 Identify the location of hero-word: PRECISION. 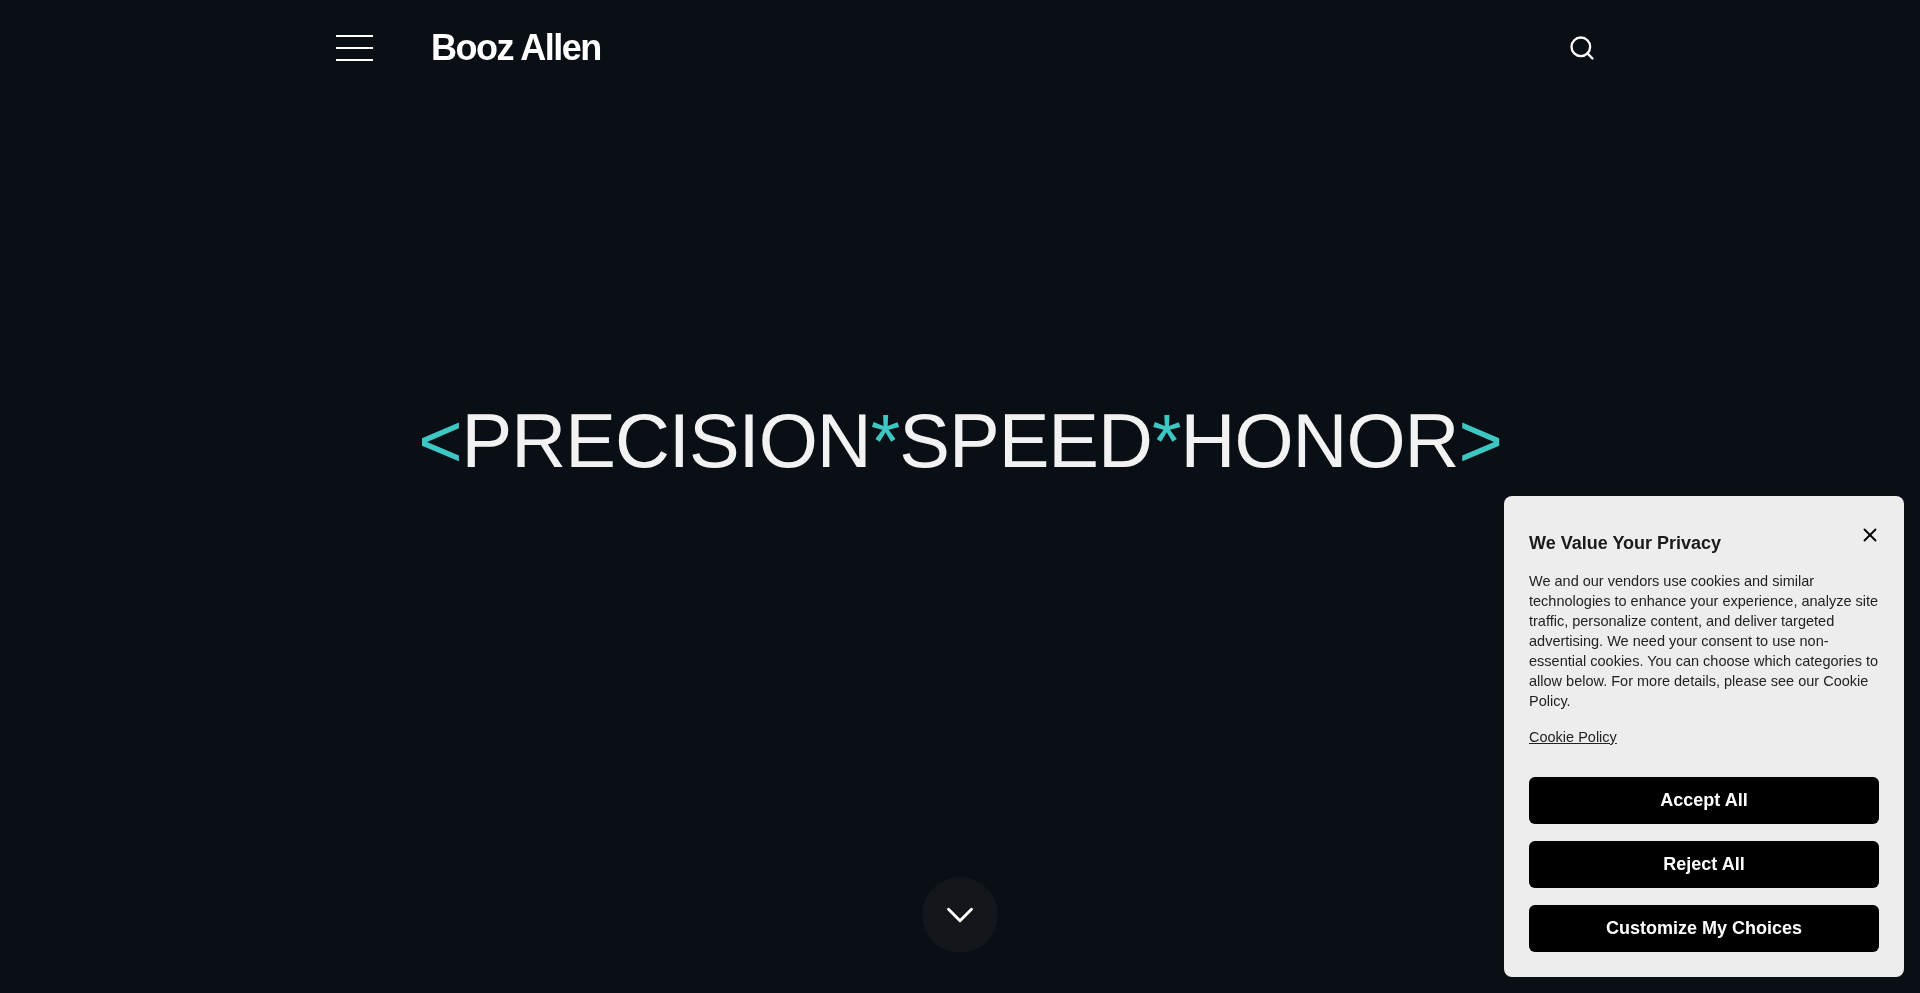
(666, 441).